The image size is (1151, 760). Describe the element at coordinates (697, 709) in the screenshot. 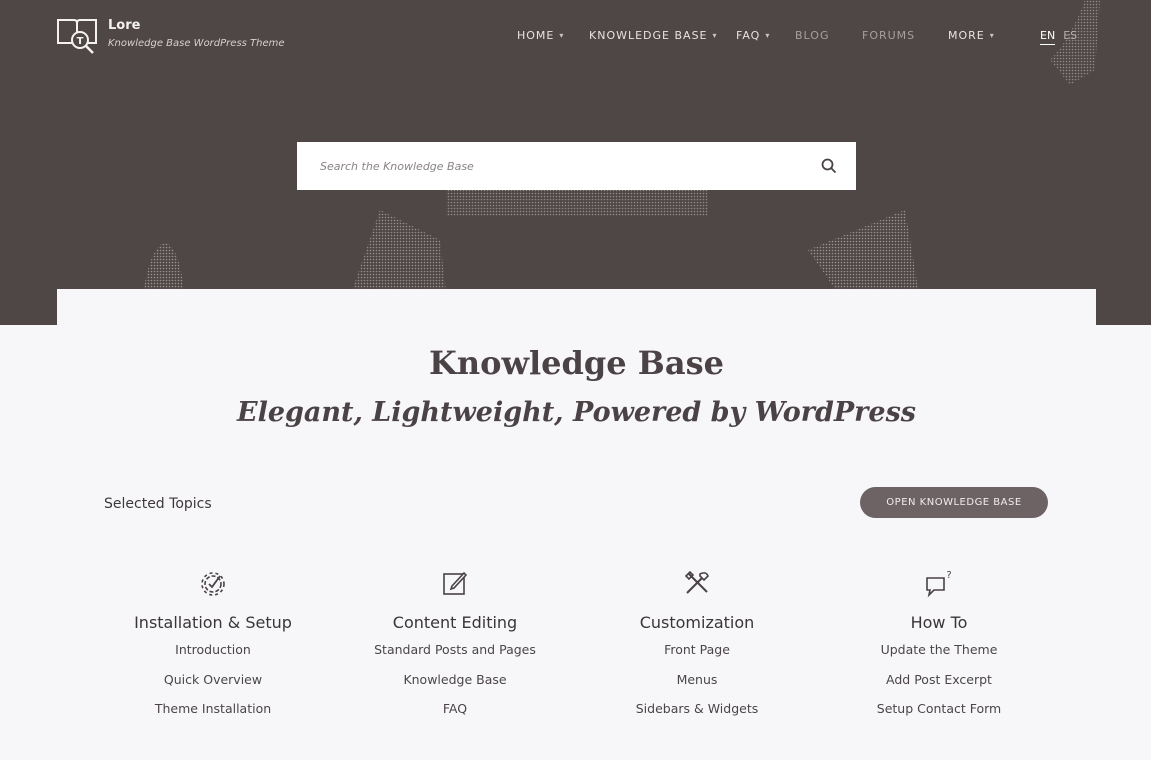

I see `topic-link: Sidebars & Widgets` at that location.